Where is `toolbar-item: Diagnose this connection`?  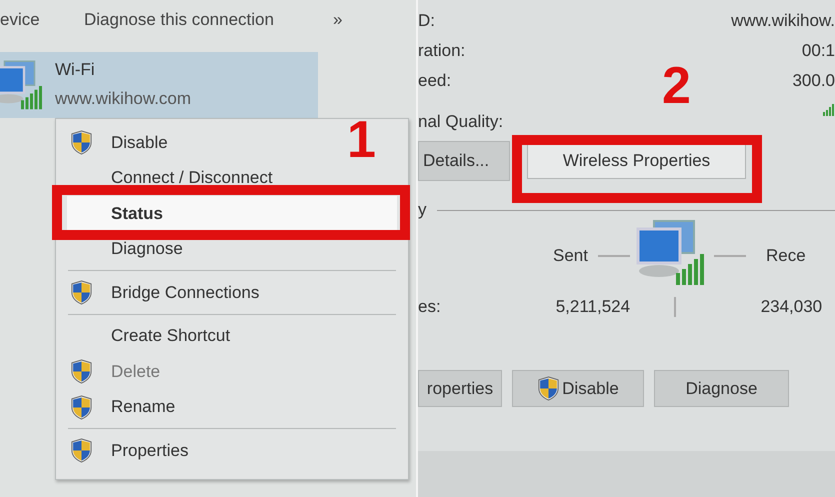
toolbar-item: Diagnose this connection is located at coordinates (208, 20).